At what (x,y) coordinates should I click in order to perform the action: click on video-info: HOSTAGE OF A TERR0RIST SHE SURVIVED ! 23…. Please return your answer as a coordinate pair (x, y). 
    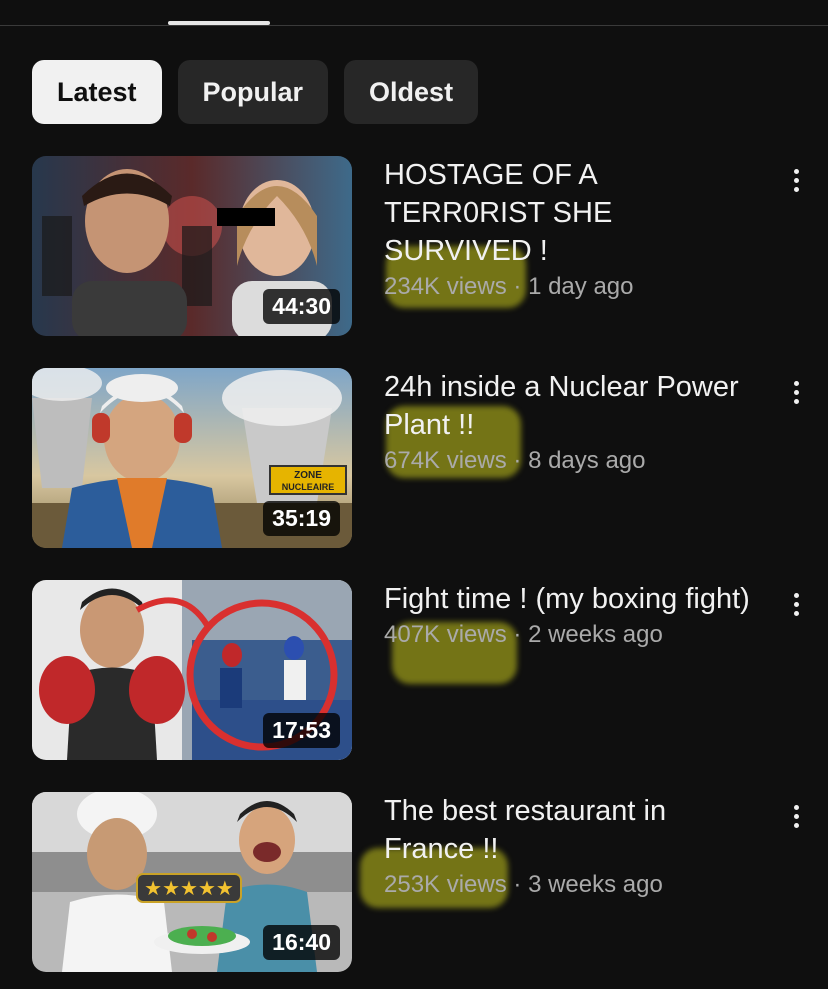
    Looking at the image, I should click on (574, 232).